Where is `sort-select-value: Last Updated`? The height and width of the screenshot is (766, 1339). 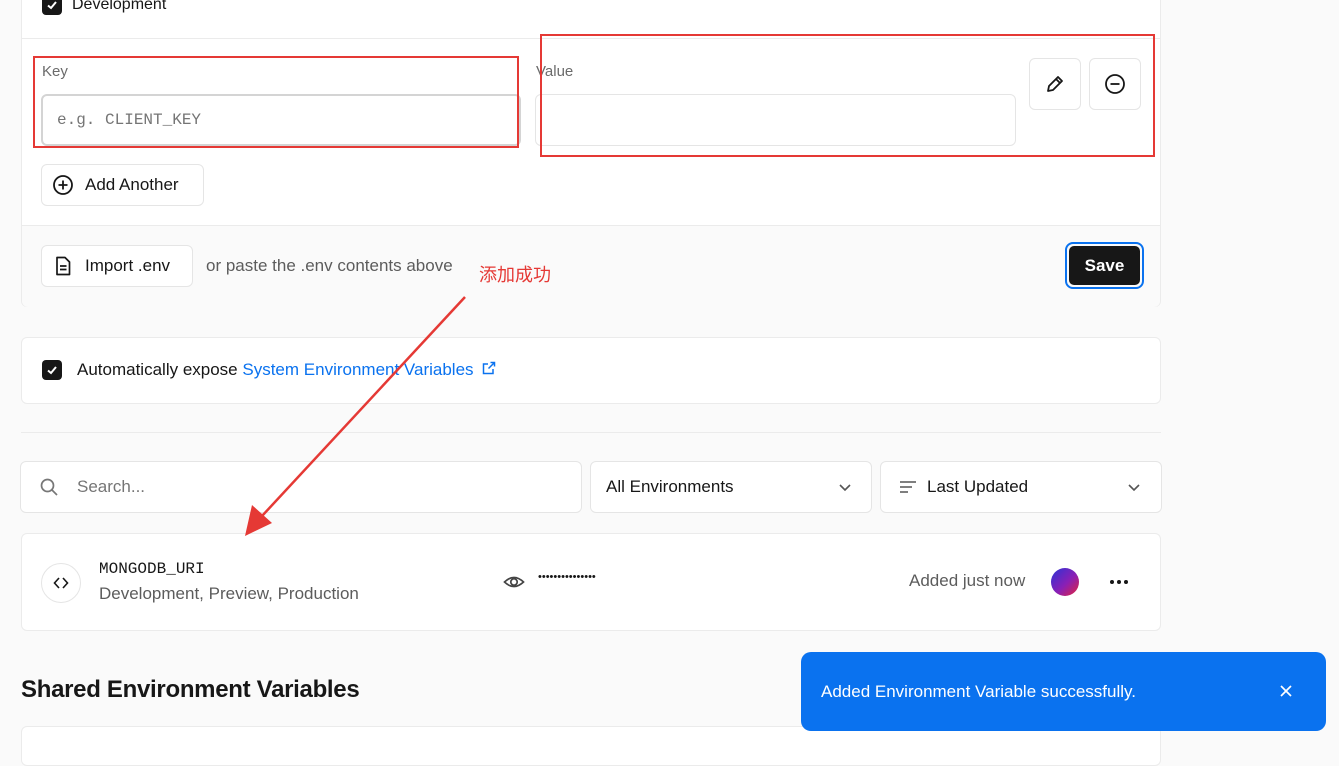 sort-select-value: Last Updated is located at coordinates (978, 486).